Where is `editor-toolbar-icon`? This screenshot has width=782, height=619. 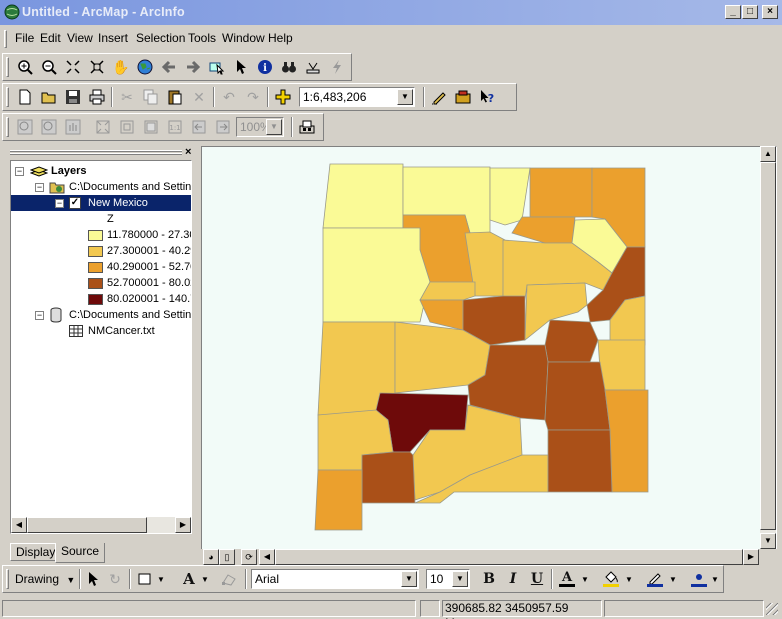 editor-toolbar-icon is located at coordinates (439, 97).